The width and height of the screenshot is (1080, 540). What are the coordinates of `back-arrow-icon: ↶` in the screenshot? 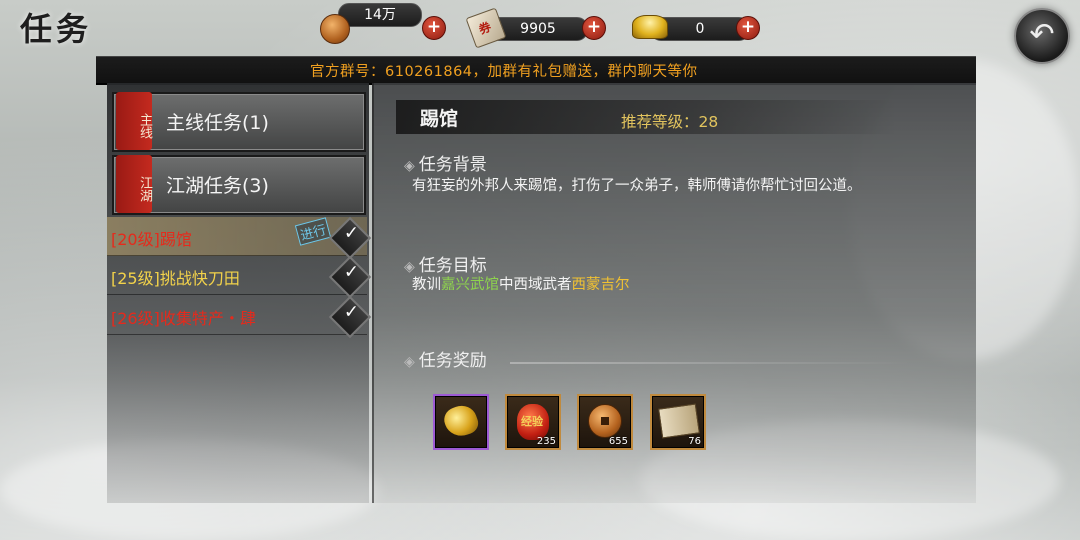 It's located at (1042, 34).